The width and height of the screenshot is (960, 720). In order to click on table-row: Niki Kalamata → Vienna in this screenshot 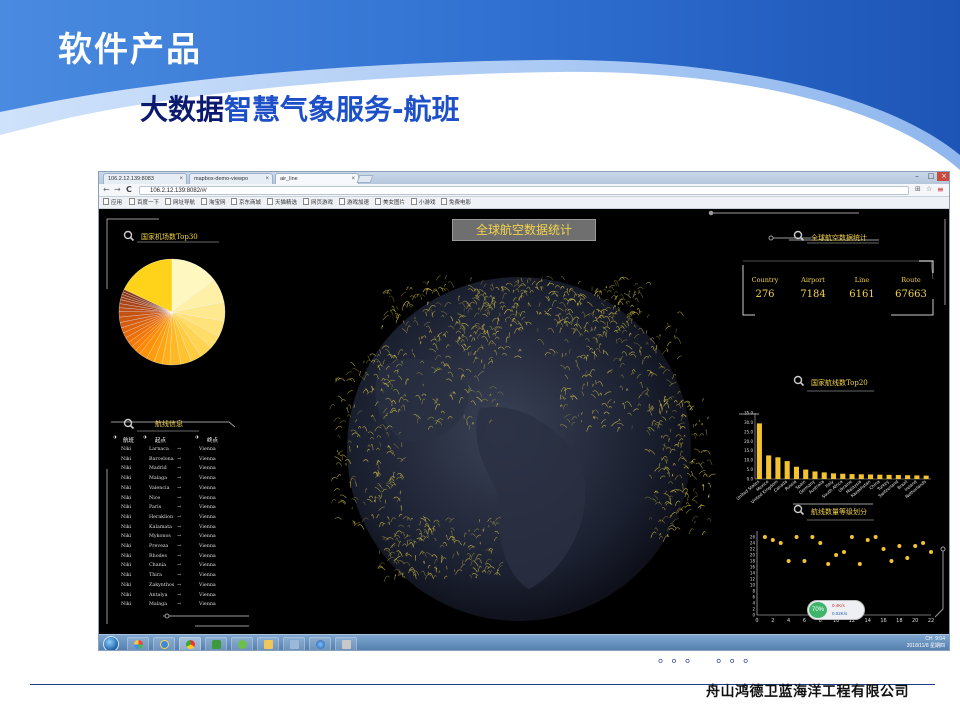, I will do `click(175, 529)`.